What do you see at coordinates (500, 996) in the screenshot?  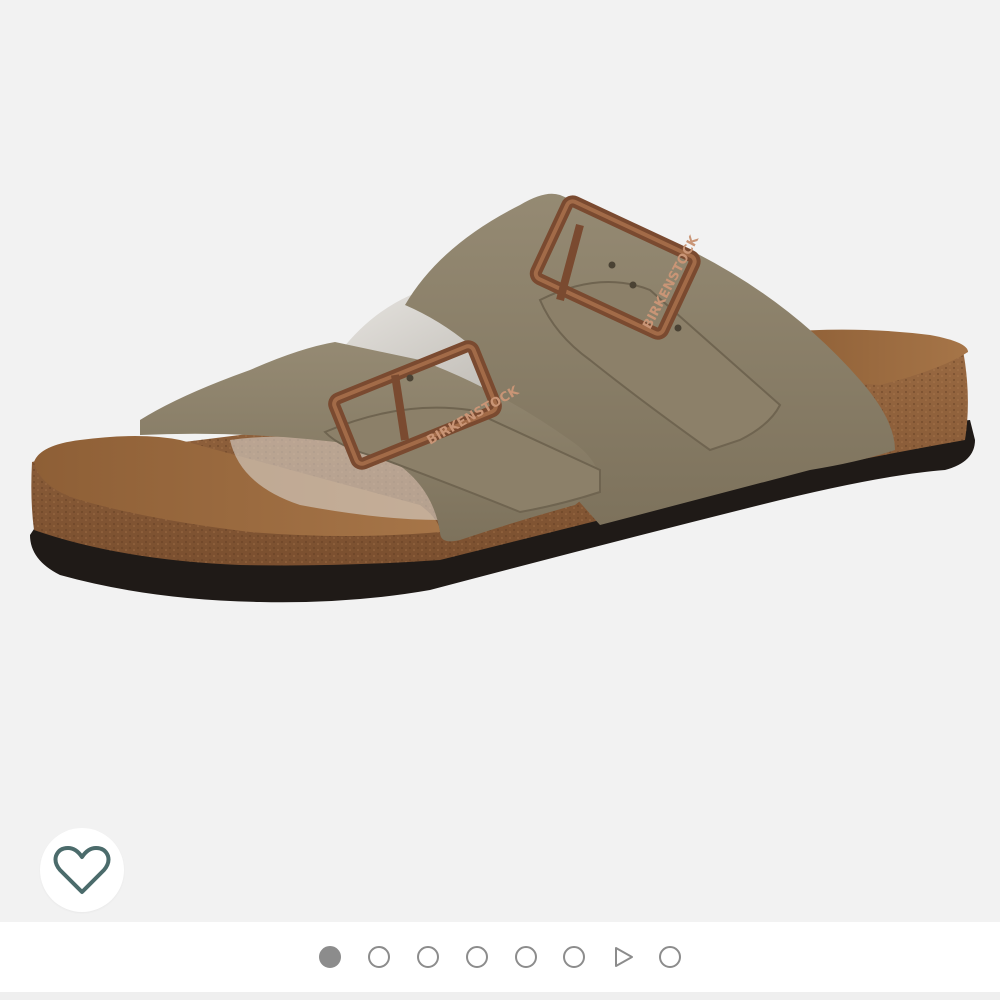 I see `bottom-divider` at bounding box center [500, 996].